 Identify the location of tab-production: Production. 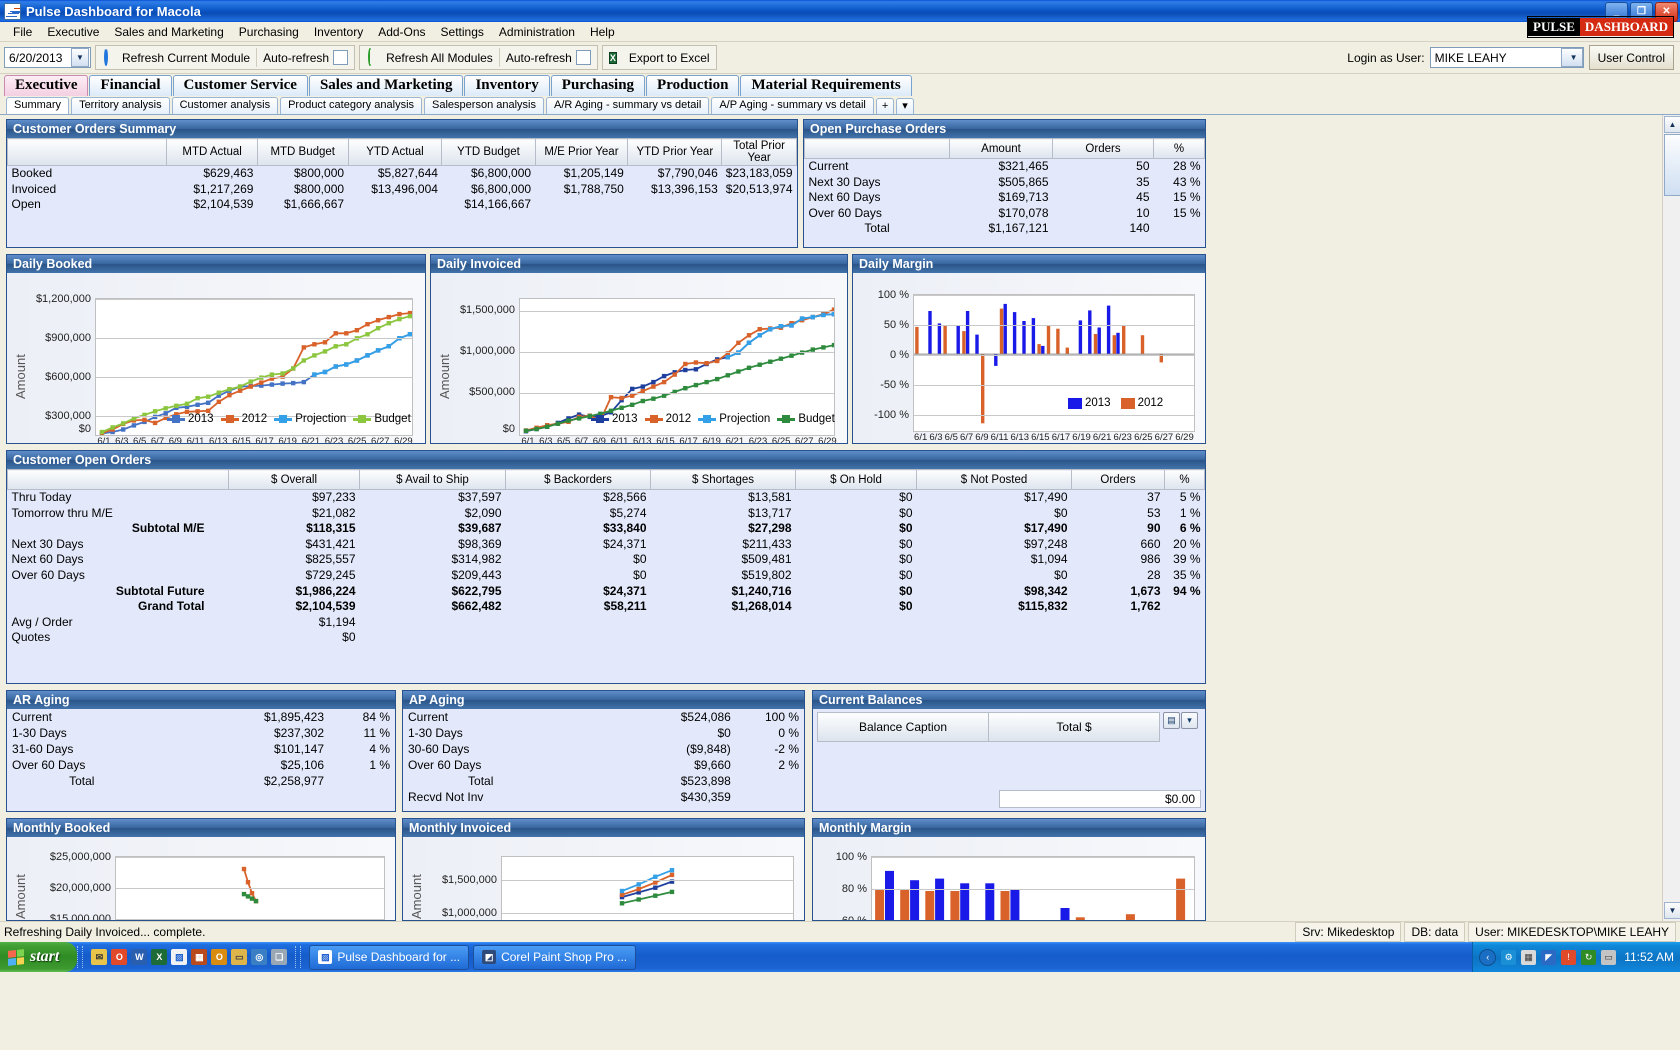
(693, 85).